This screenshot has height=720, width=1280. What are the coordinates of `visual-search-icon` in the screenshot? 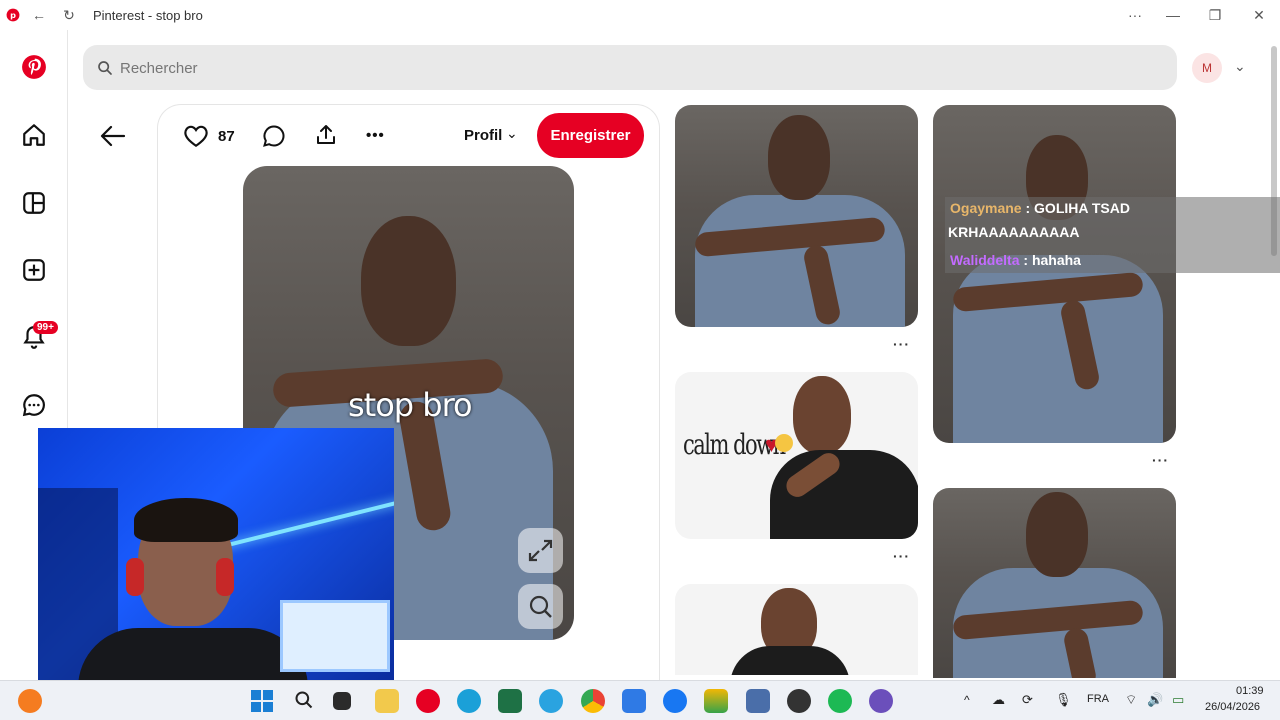 It's located at (540, 606).